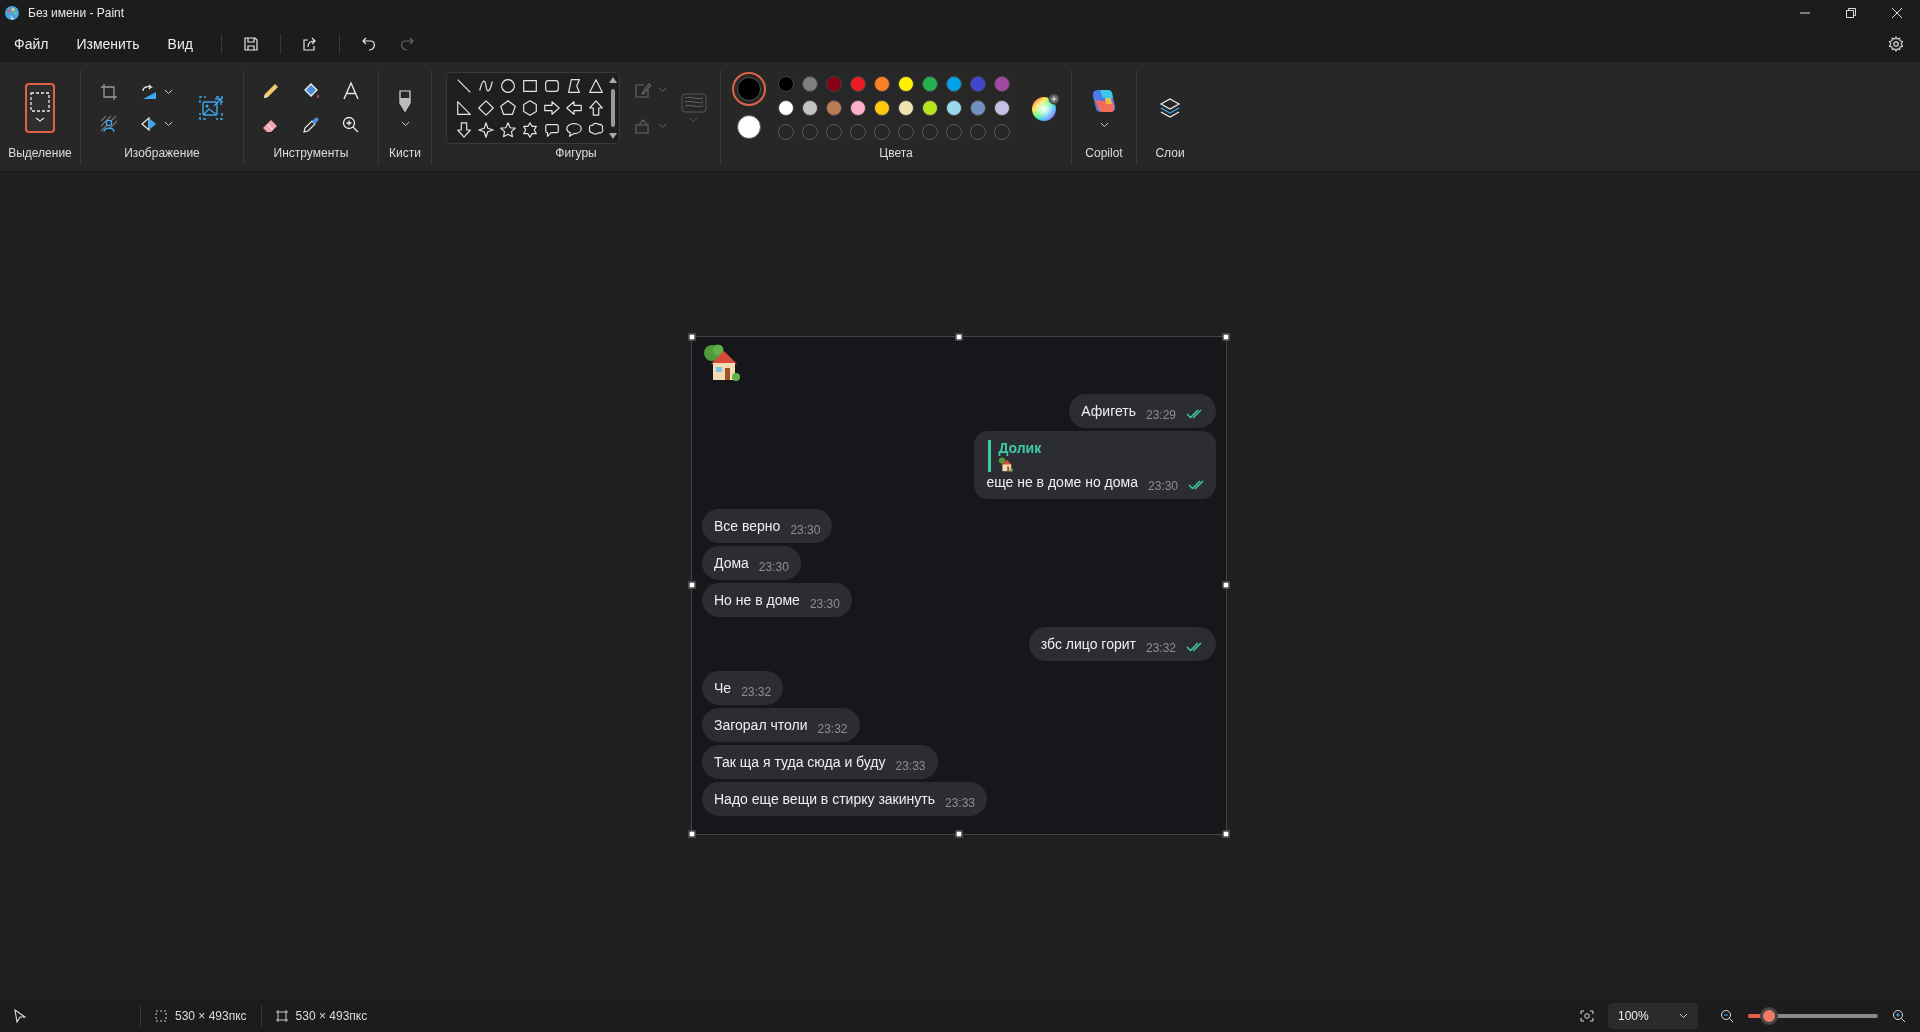 The image size is (1920, 1032). I want to click on group-label: Изображение, so click(162, 154).